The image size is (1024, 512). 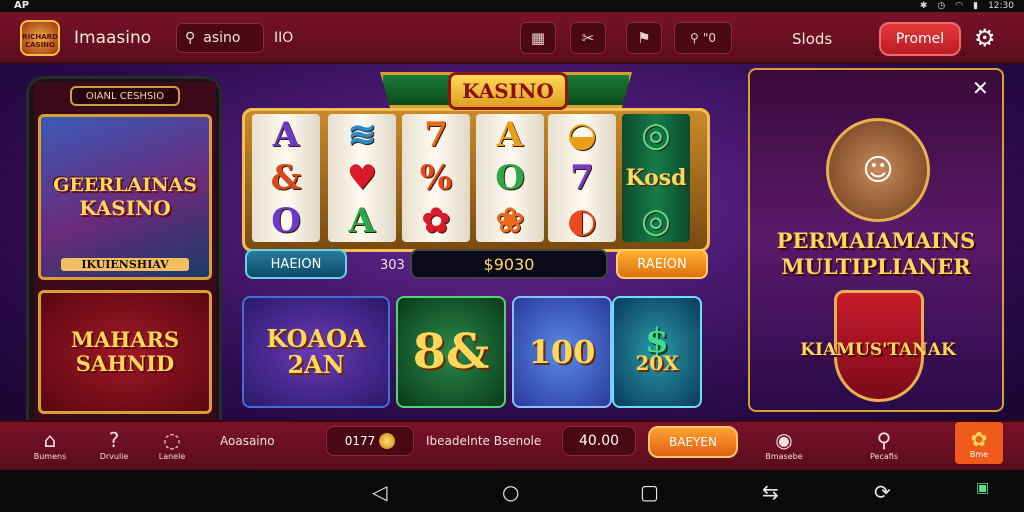 I want to click on search-input: ⚲ asino, so click(x=220, y=38).